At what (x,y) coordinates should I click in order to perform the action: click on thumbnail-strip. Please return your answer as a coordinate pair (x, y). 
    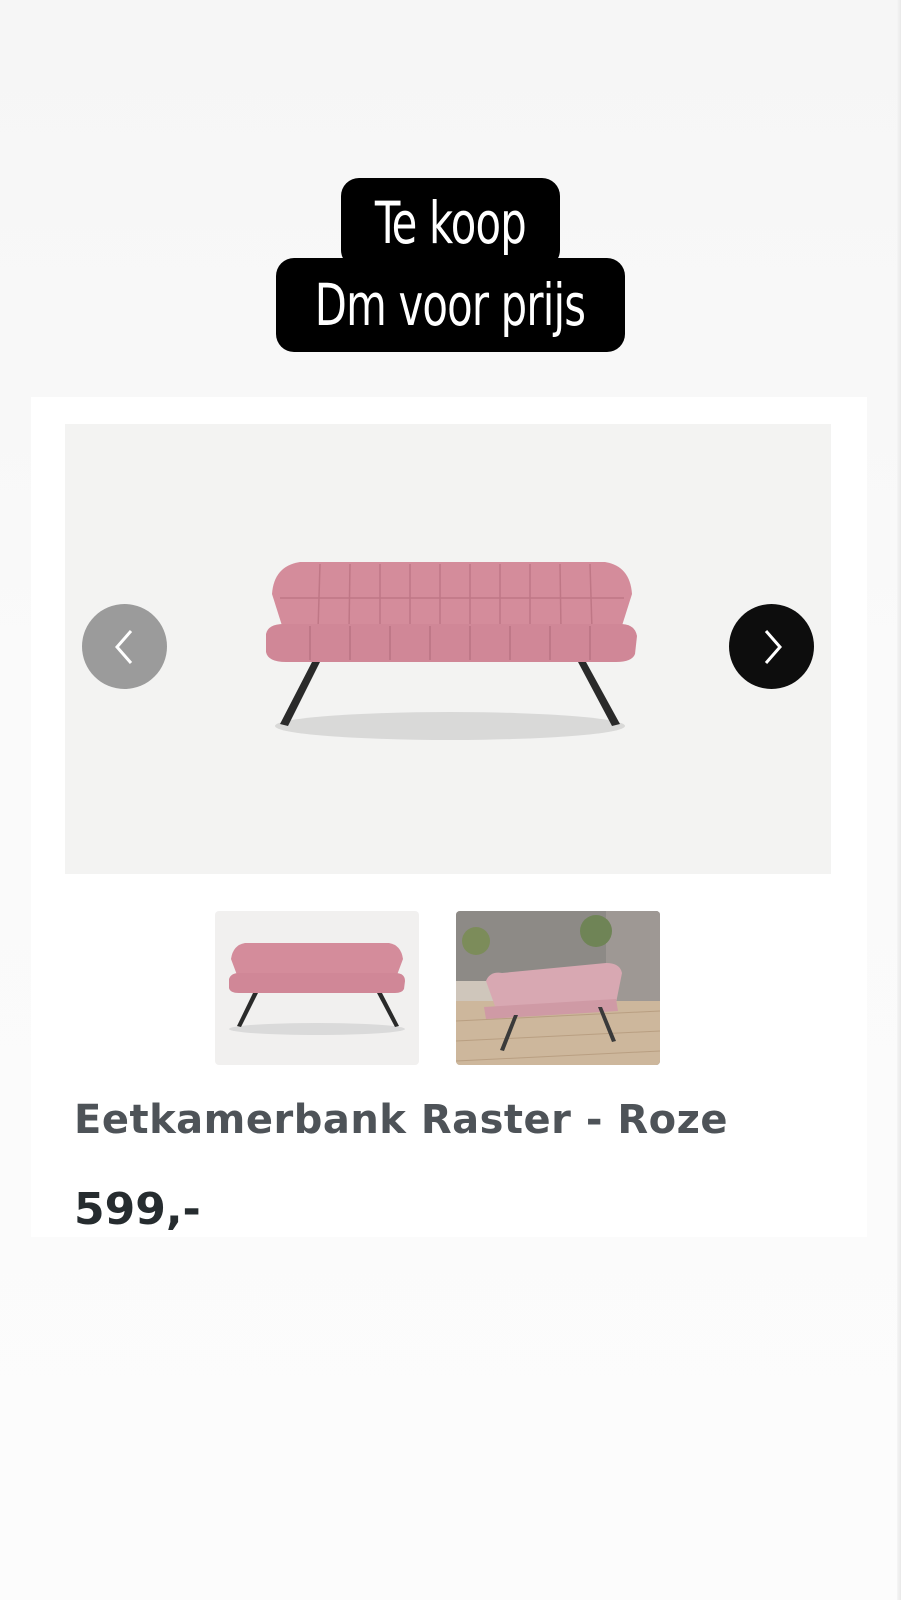
    Looking at the image, I should click on (445, 988).